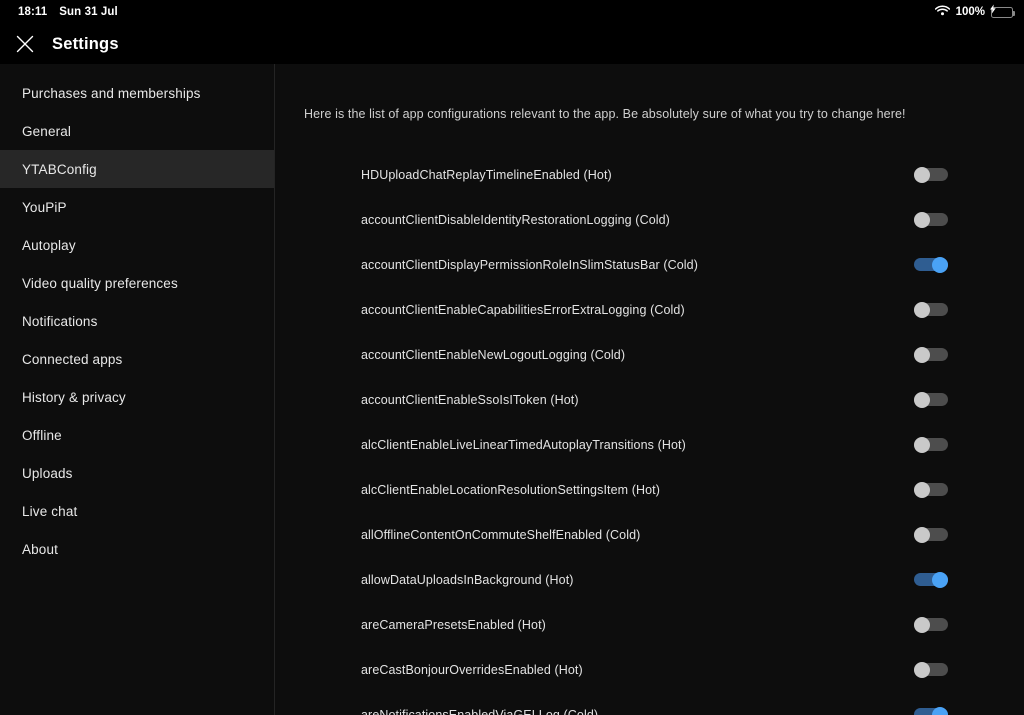 The height and width of the screenshot is (715, 1024). What do you see at coordinates (649, 399) in the screenshot?
I see `config-row: accountClientEnableSsoIsIToken (Hot)` at bounding box center [649, 399].